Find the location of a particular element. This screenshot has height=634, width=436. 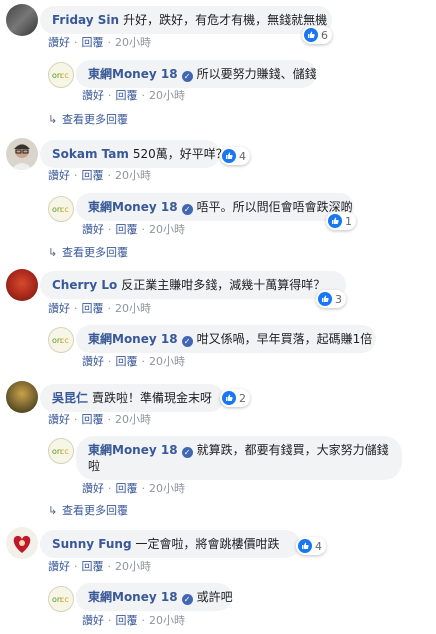

reaction-count: 3 is located at coordinates (331, 299).